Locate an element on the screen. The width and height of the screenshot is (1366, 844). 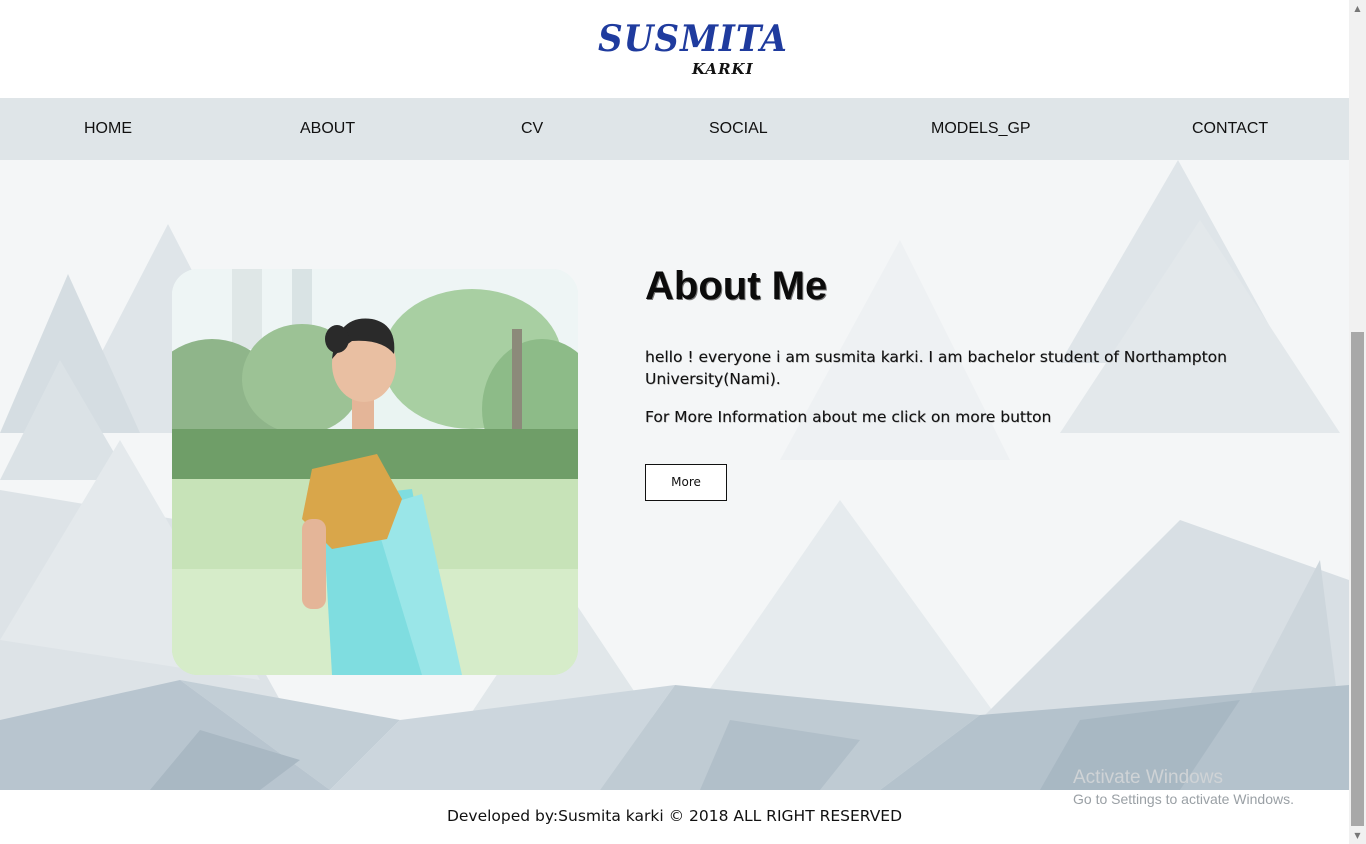
profile-photo is located at coordinates (375, 472).